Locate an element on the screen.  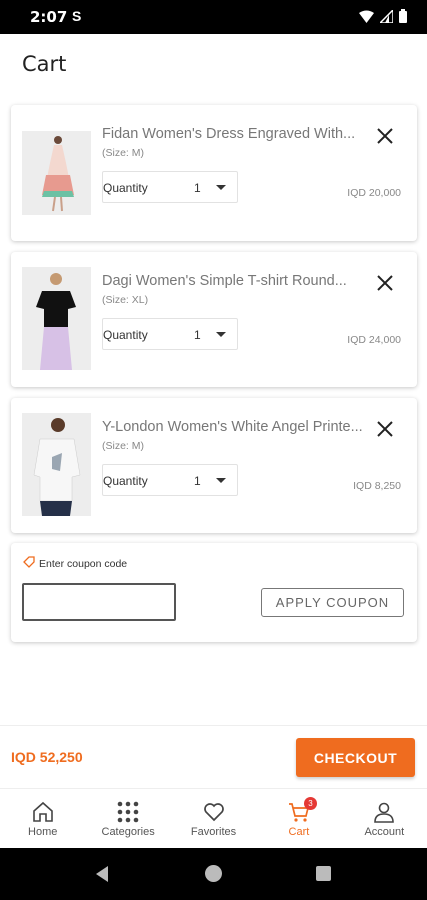
status-icons is located at coordinates (383, 16).